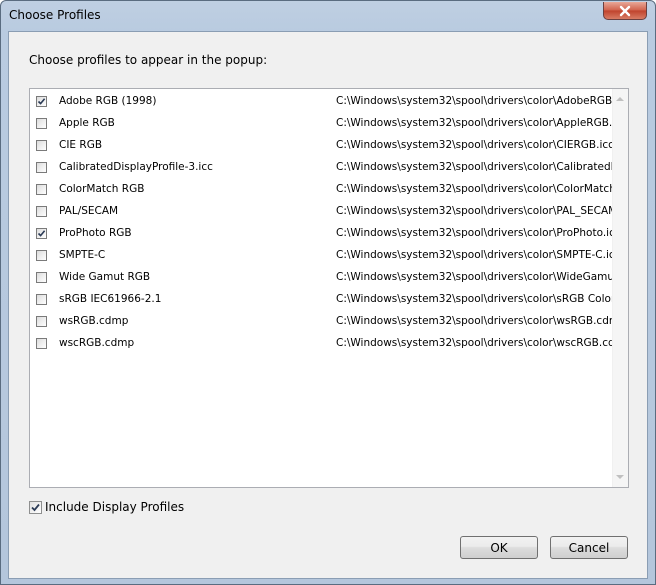 Image resolution: width=656 pixels, height=585 pixels. I want to click on profile-name: CalibratedDisplayProfile-3.icc, so click(136, 167).